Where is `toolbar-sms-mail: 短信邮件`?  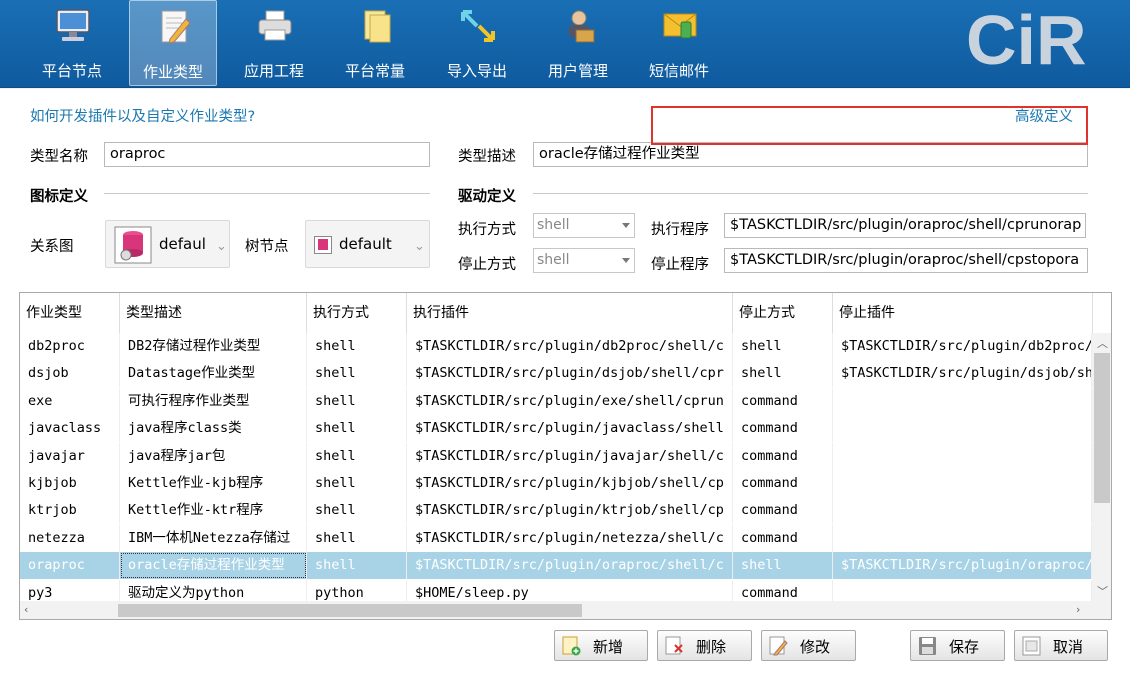 toolbar-sms-mail: 短信邮件 is located at coordinates (679, 43).